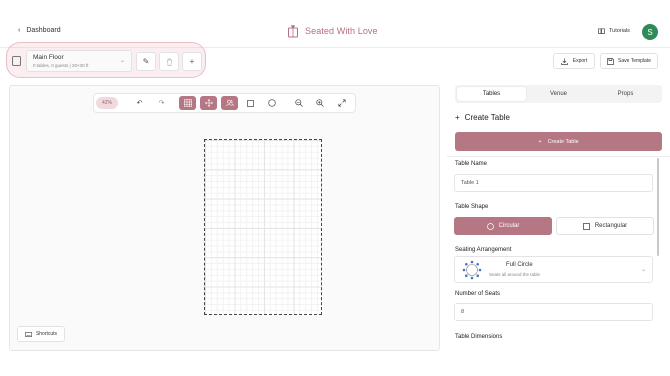 This screenshot has height=376, width=670. I want to click on shape-circular-button: Circular, so click(503, 226).